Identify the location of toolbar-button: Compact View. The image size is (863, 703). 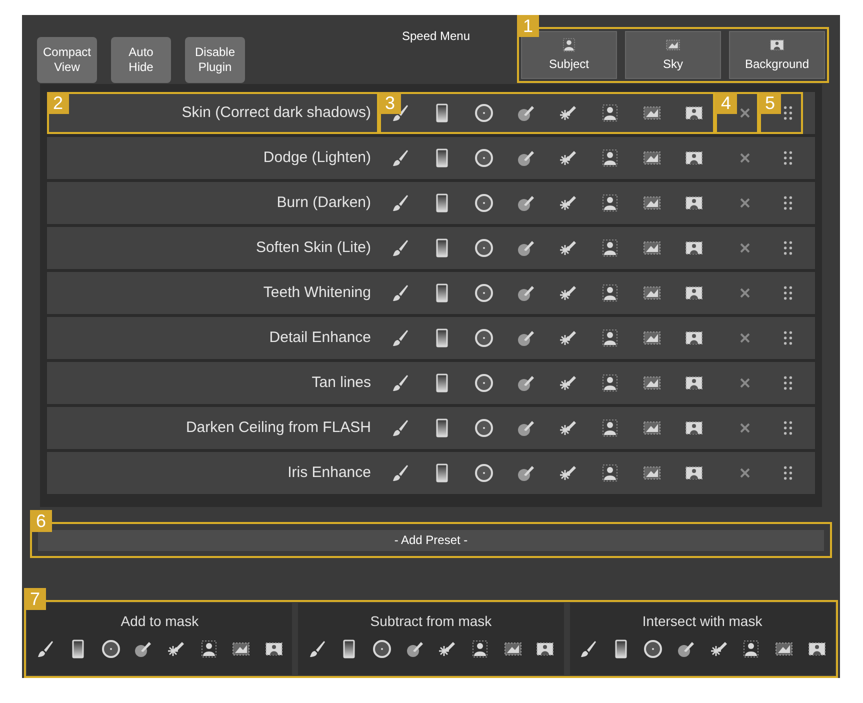
(67, 60).